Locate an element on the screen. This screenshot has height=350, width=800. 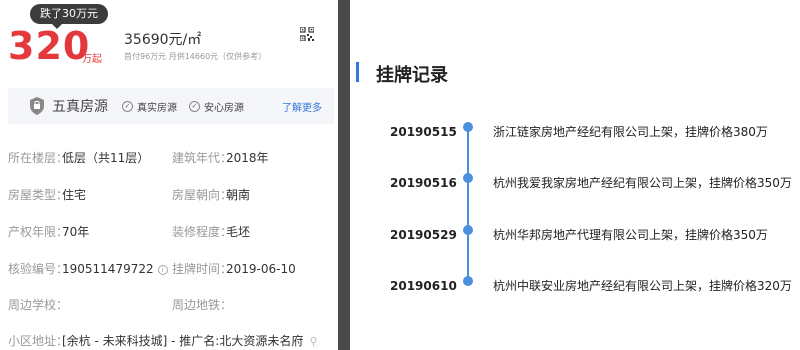
metro-row: 周边地铁： is located at coordinates (202, 305).